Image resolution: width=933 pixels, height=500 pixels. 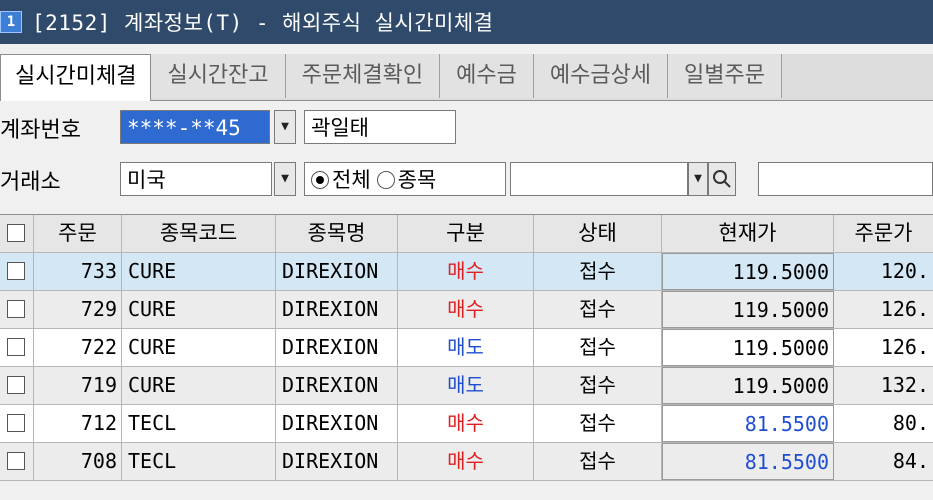 What do you see at coordinates (78, 423) in the screenshot?
I see `order-number: 712` at bounding box center [78, 423].